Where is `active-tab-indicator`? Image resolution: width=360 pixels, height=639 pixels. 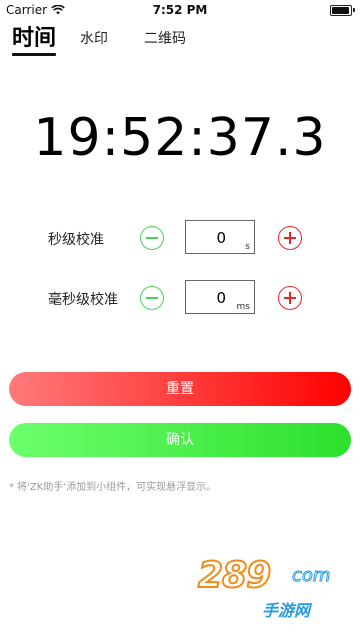 active-tab-indicator is located at coordinates (34, 54).